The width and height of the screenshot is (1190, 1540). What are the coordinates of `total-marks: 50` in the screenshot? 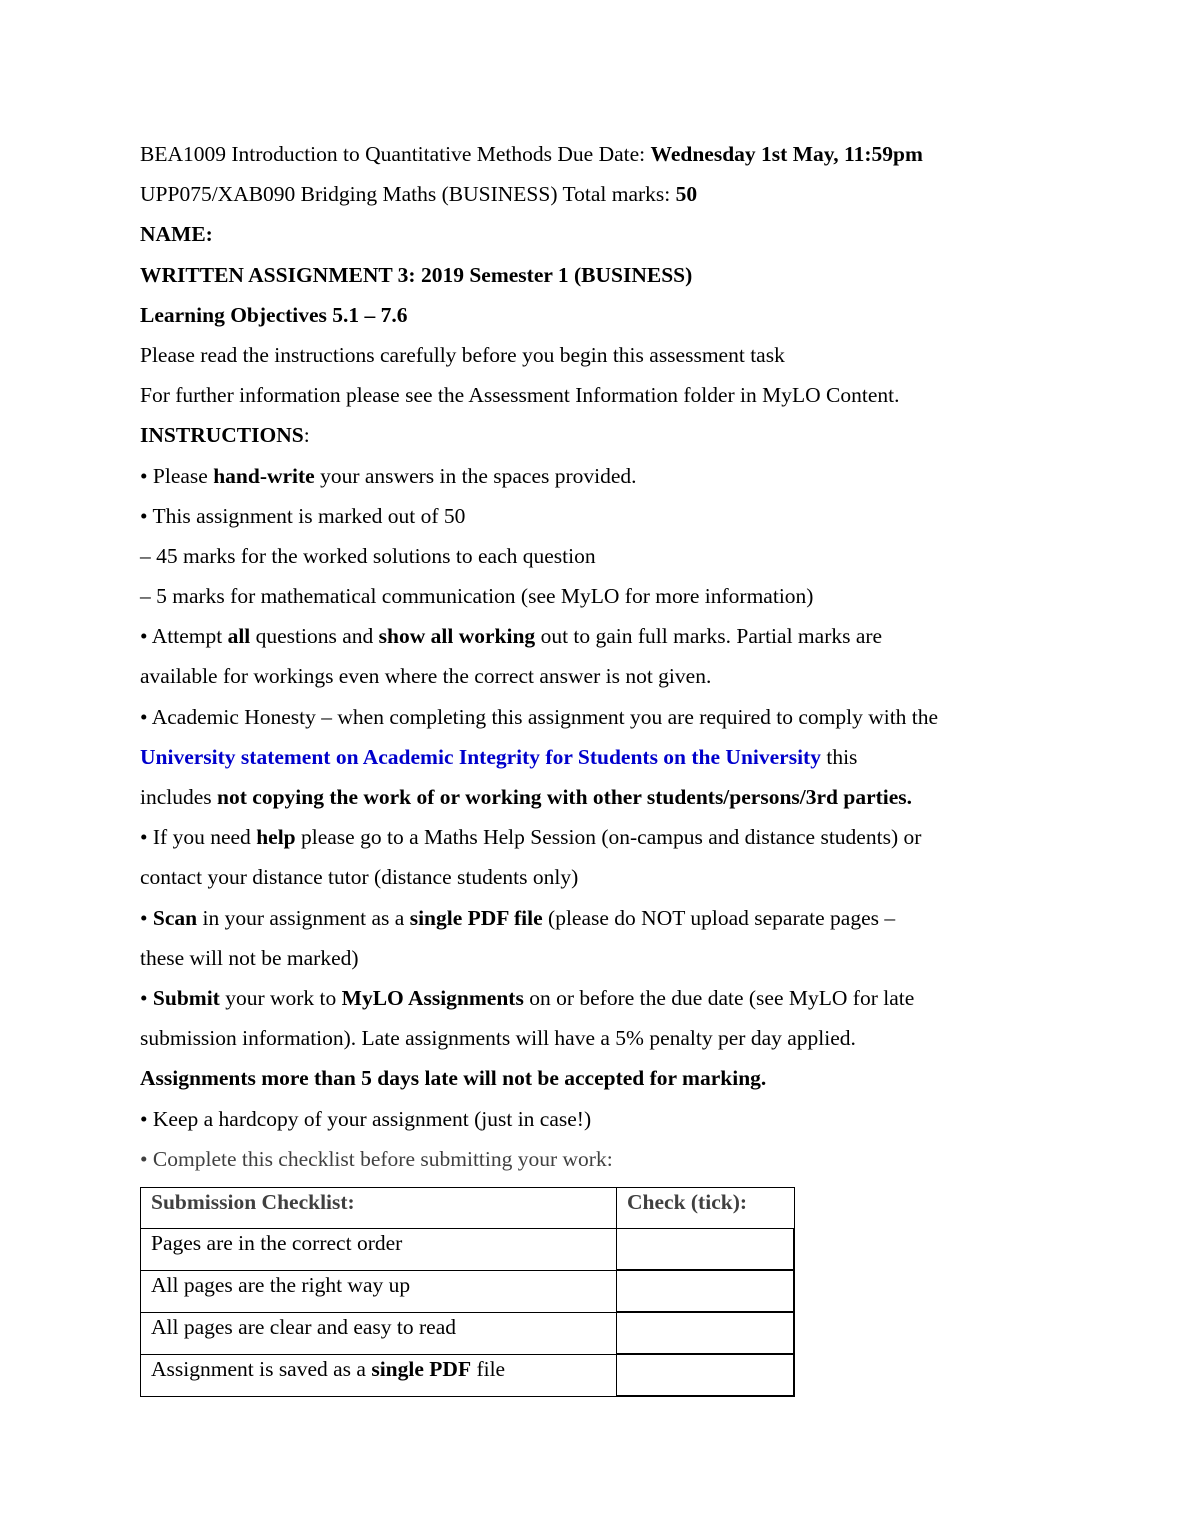 It's located at (686, 194).